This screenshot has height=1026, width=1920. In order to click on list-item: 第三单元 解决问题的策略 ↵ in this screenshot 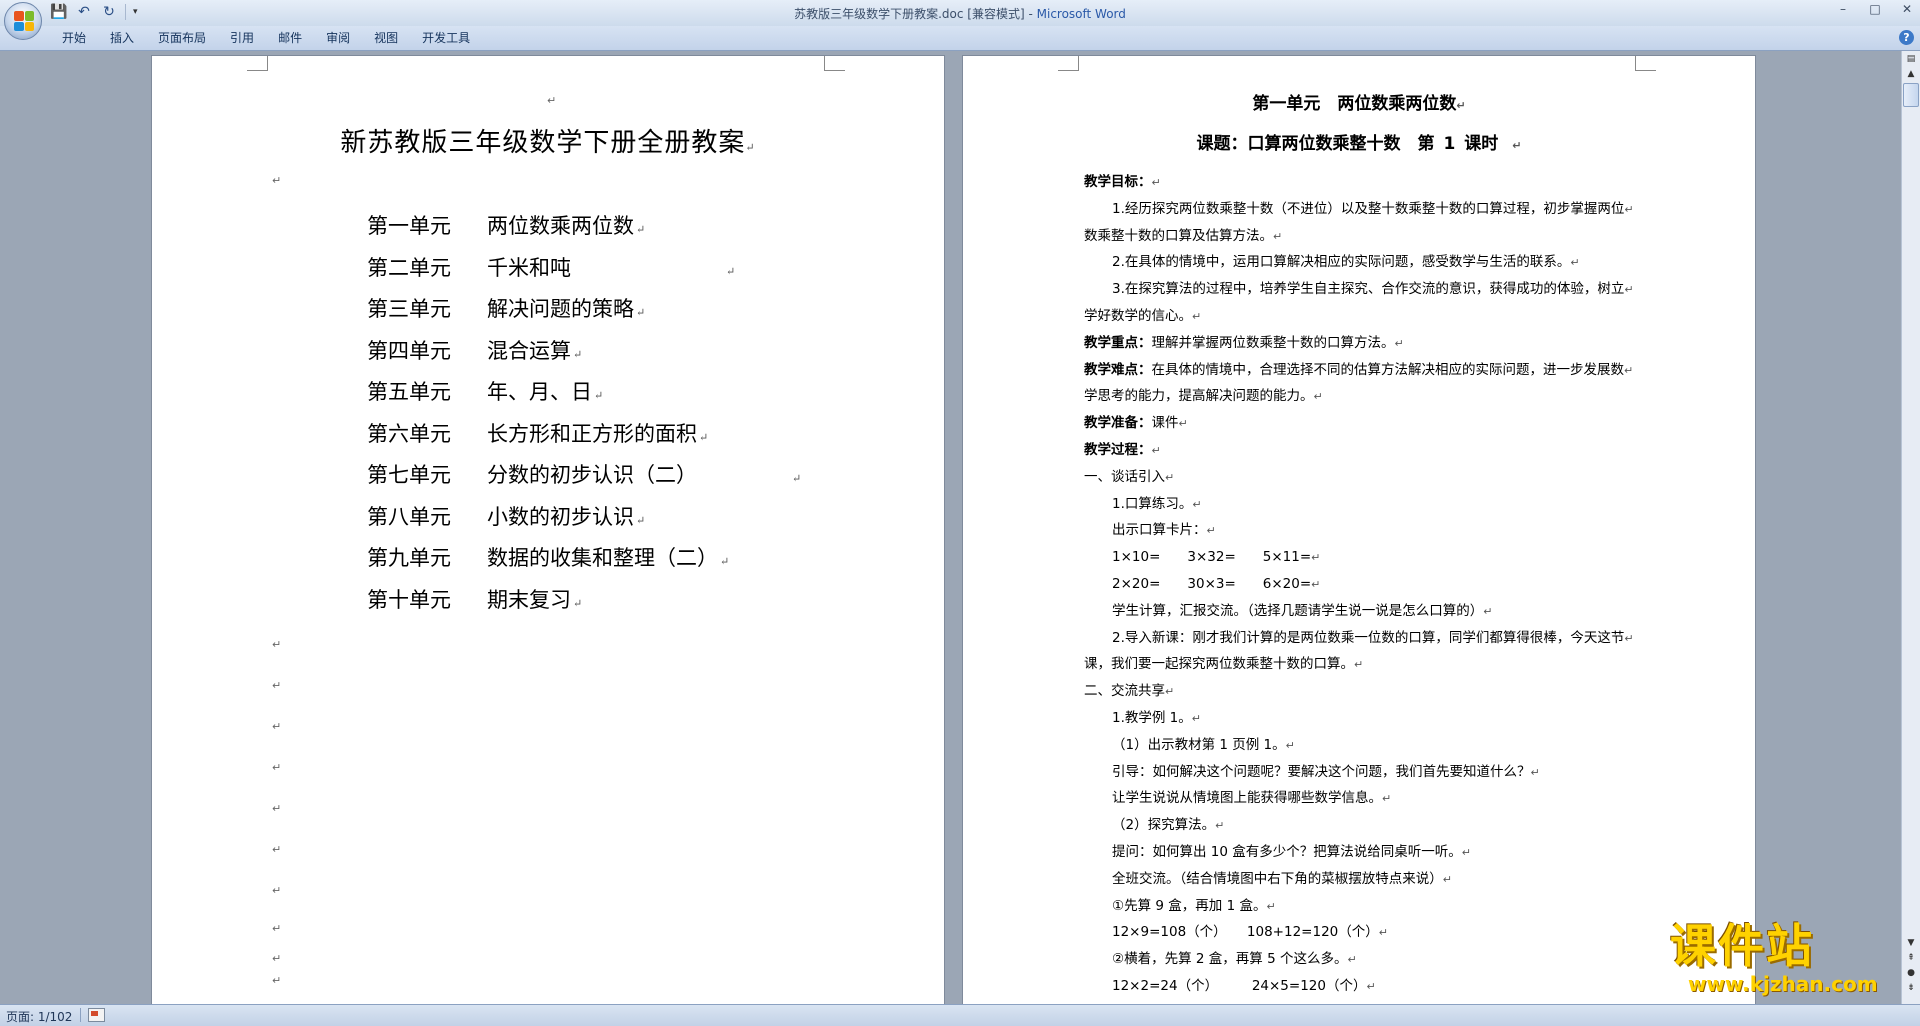, I will do `click(506, 309)`.